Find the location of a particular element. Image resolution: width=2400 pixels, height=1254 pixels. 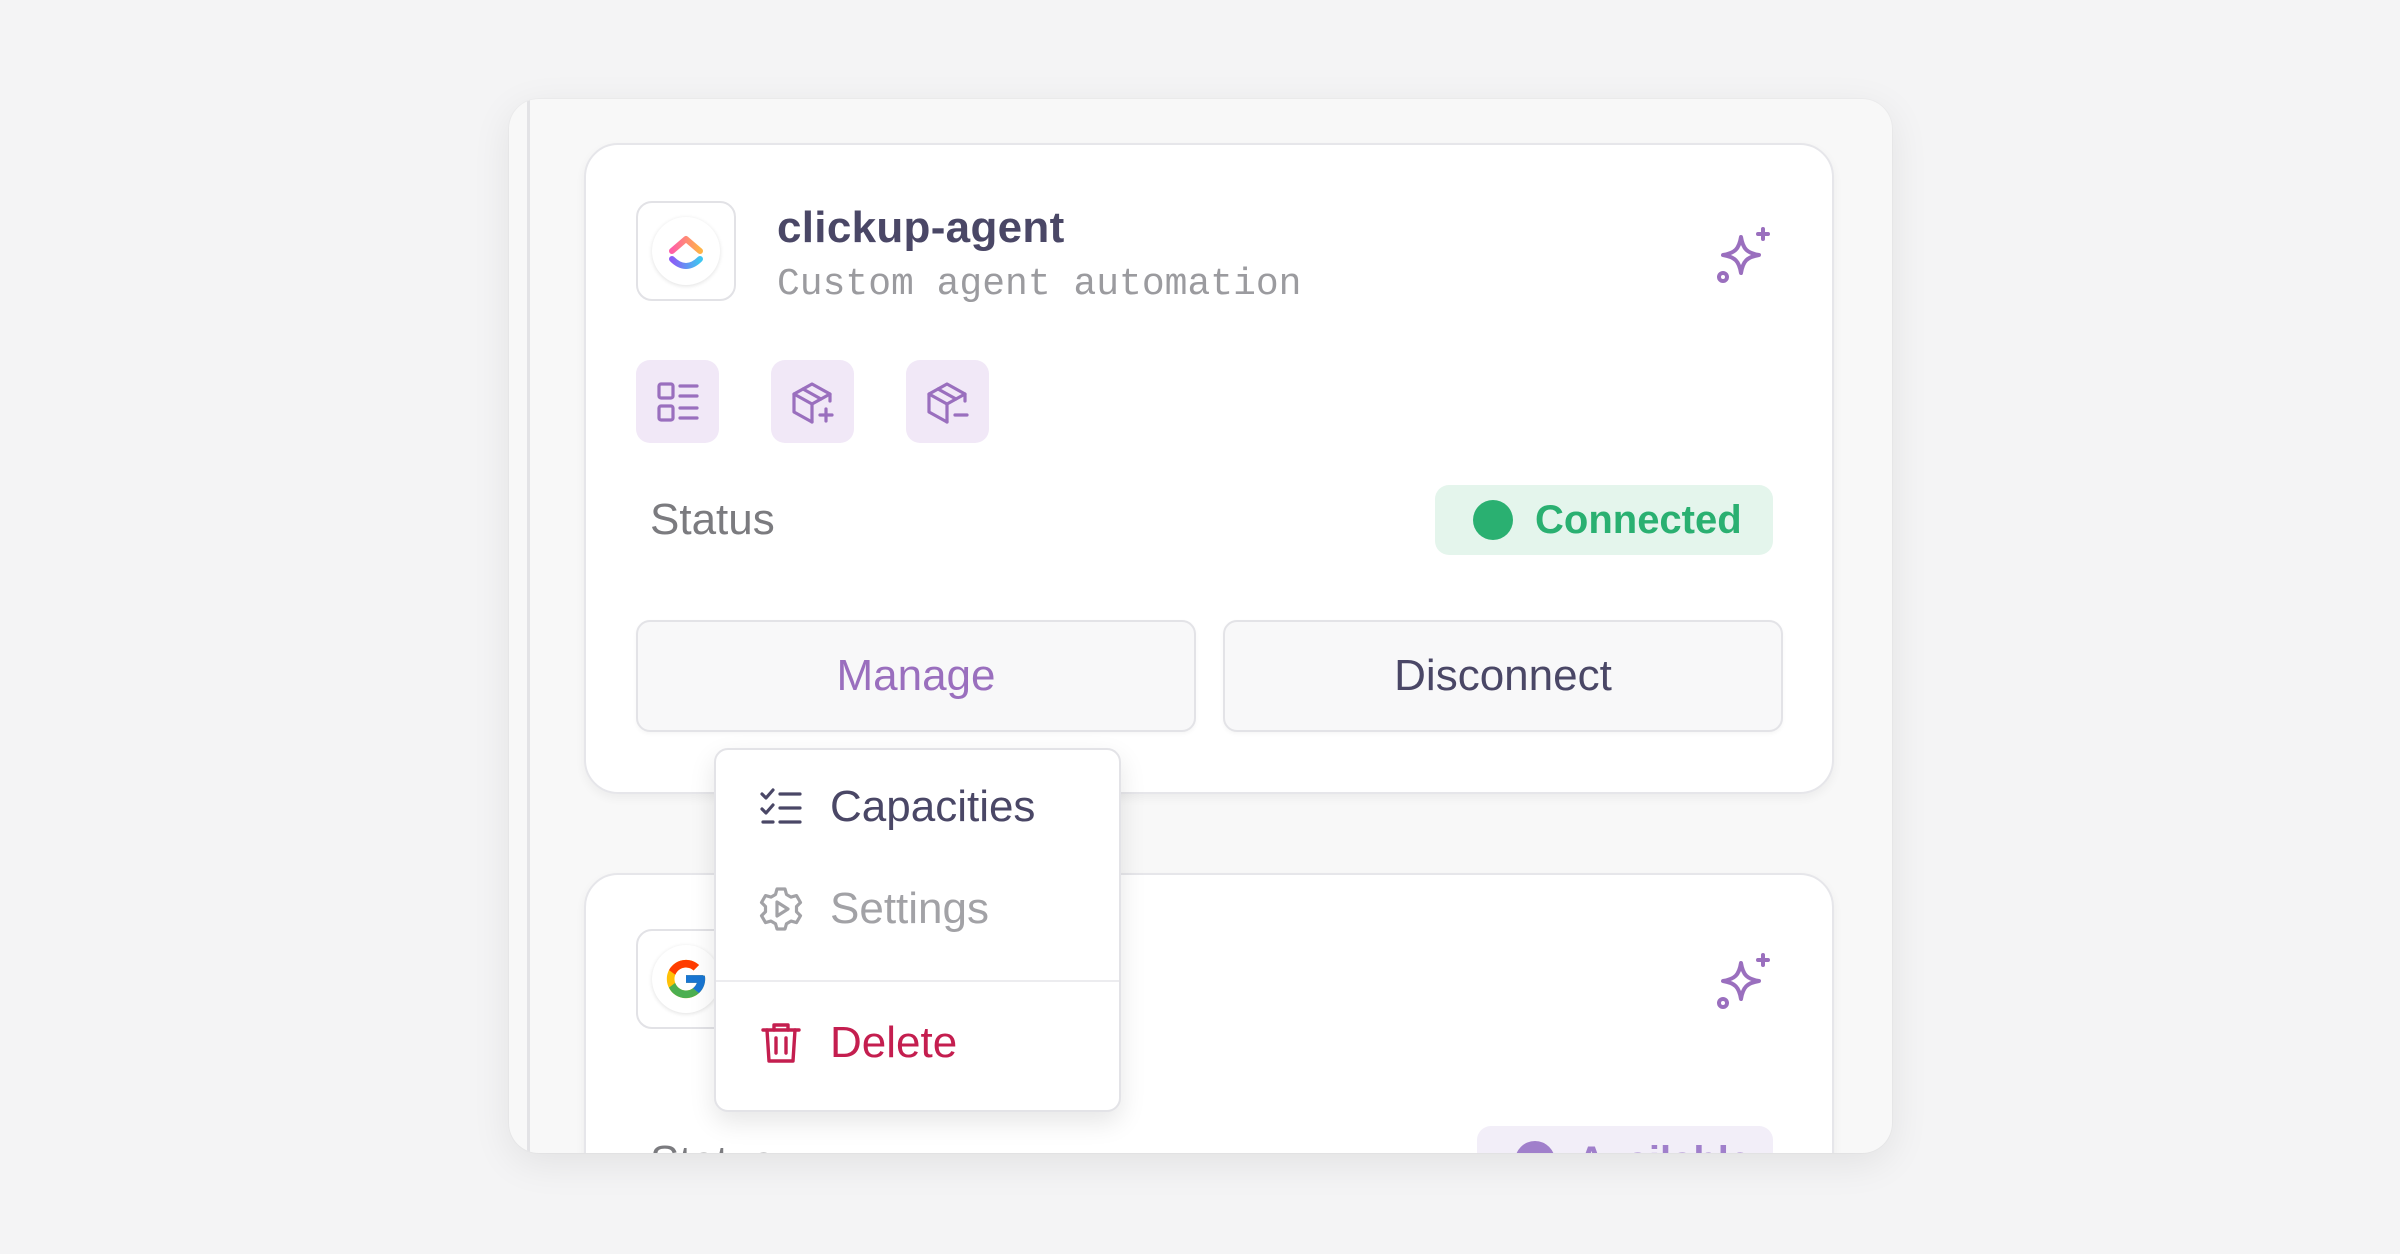

package-plus-icon is located at coordinates (812, 401).